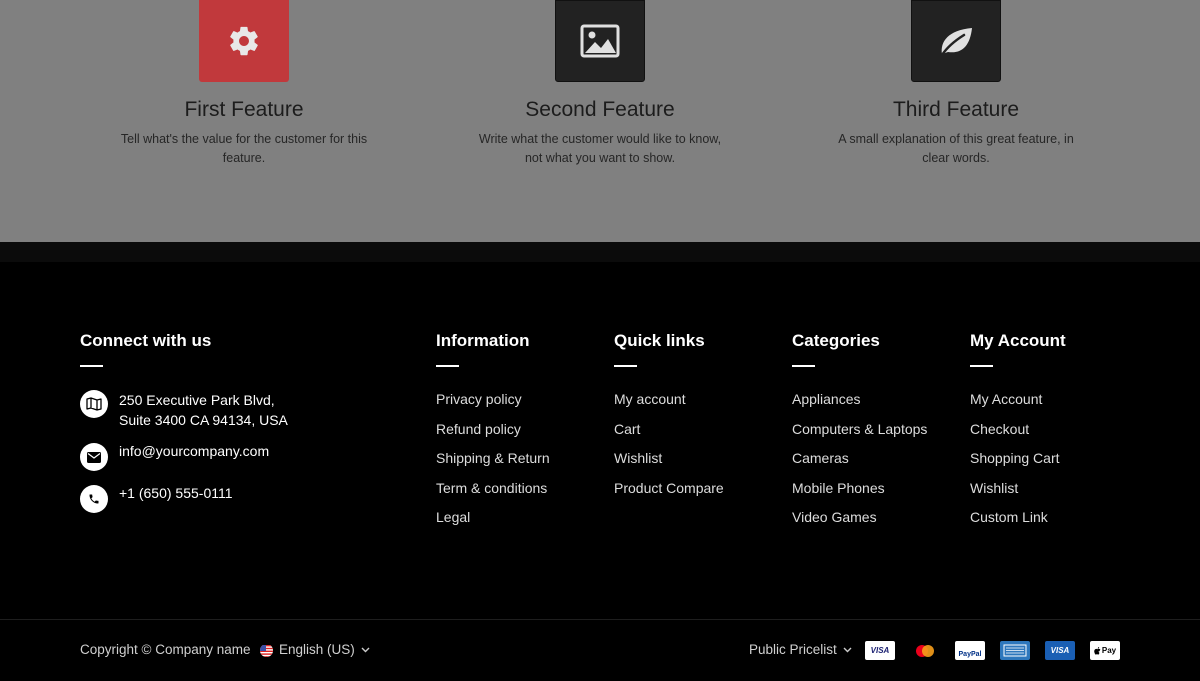 The height and width of the screenshot is (681, 1200). What do you see at coordinates (859, 523) in the screenshot?
I see `footer-link-video-games: Video Games` at bounding box center [859, 523].